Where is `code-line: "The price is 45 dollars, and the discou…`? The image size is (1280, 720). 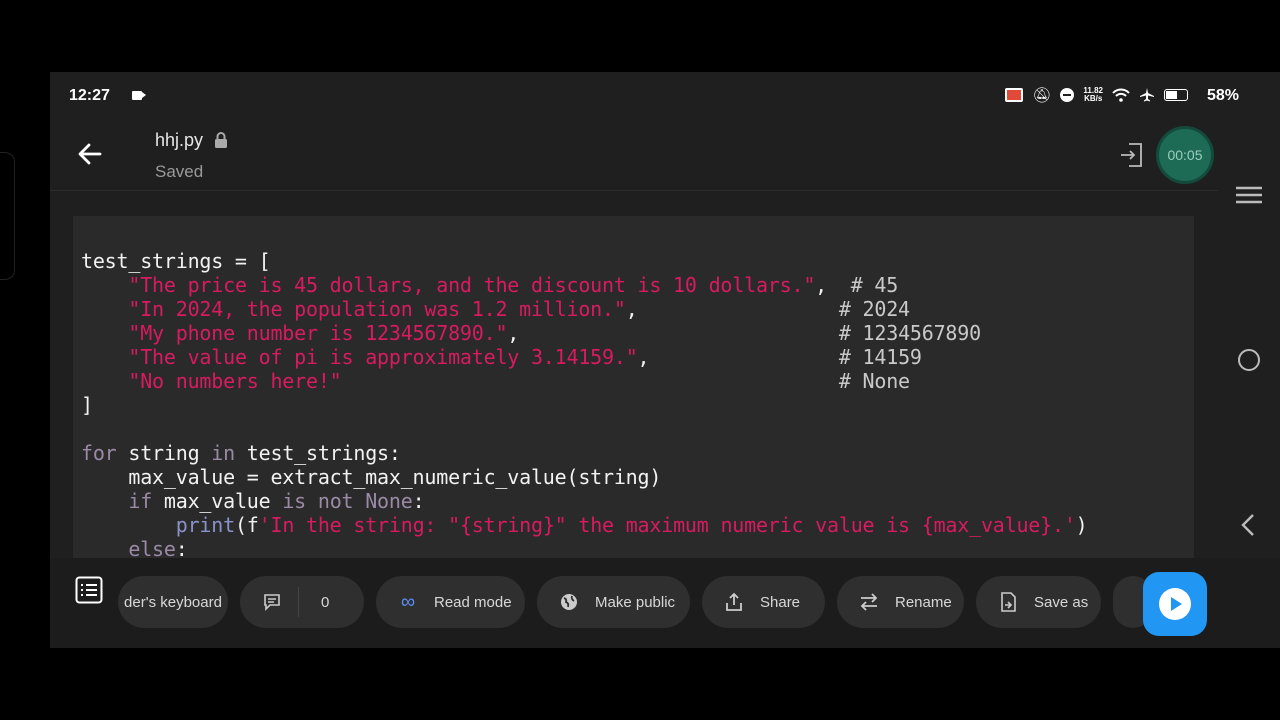 code-line: "The price is 45 dollars, and the discou… is located at coordinates (584, 285).